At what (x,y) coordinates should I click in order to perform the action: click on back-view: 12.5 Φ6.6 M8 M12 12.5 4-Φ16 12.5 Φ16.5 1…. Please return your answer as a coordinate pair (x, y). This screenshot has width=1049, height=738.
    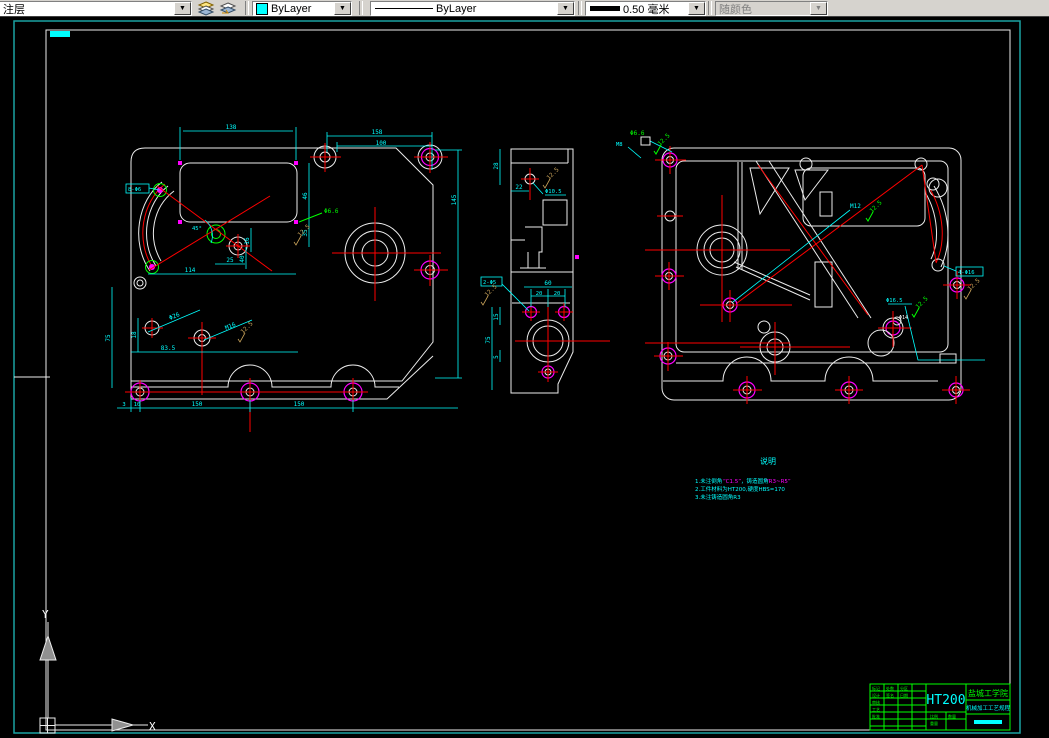
    Looking at the image, I should click on (800, 267).